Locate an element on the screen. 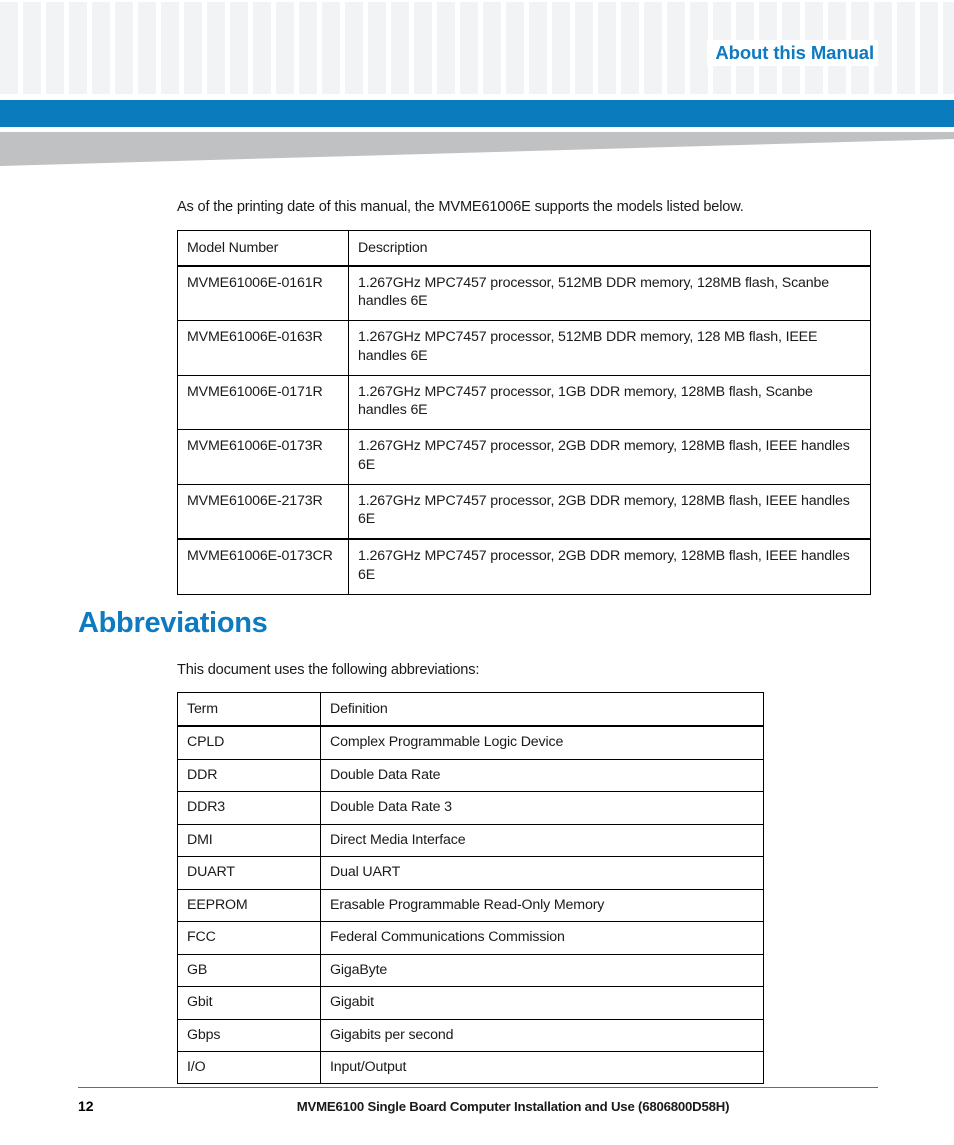  abbreviation-definition-cell: Dual UART is located at coordinates (542, 873).